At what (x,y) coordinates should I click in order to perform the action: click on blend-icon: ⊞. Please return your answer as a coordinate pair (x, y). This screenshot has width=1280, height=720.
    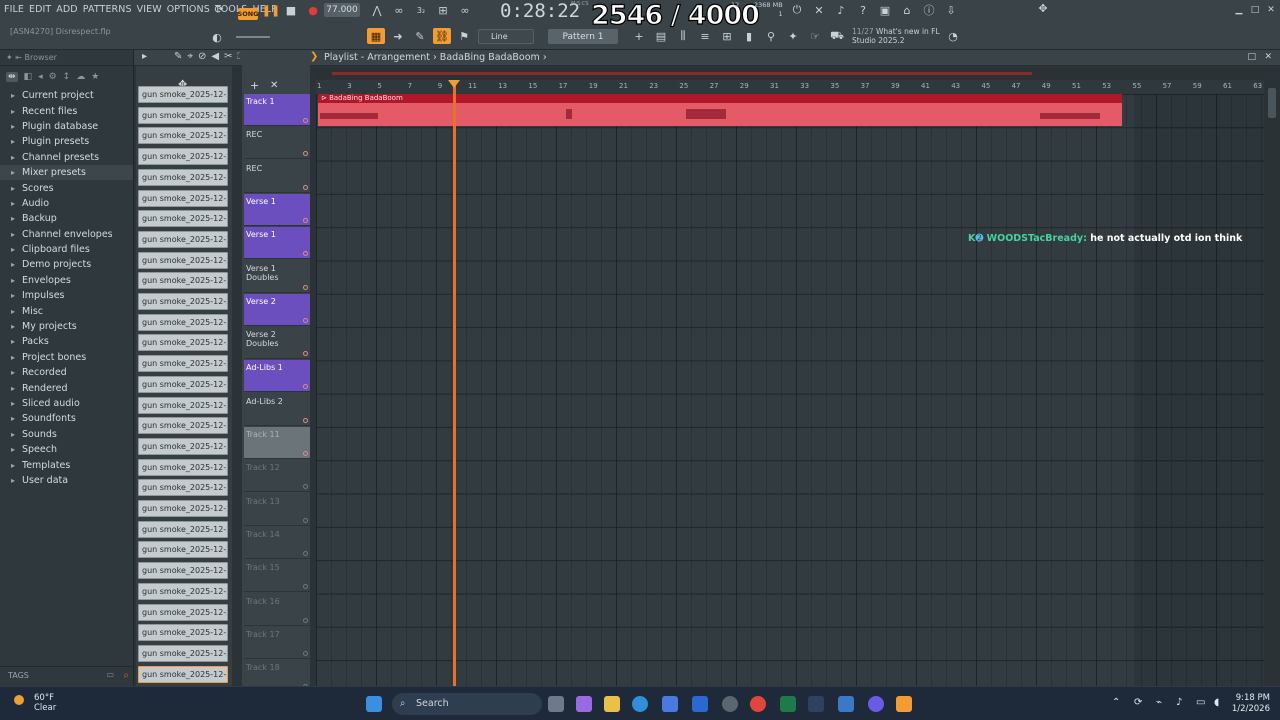
    Looking at the image, I should click on (443, 10).